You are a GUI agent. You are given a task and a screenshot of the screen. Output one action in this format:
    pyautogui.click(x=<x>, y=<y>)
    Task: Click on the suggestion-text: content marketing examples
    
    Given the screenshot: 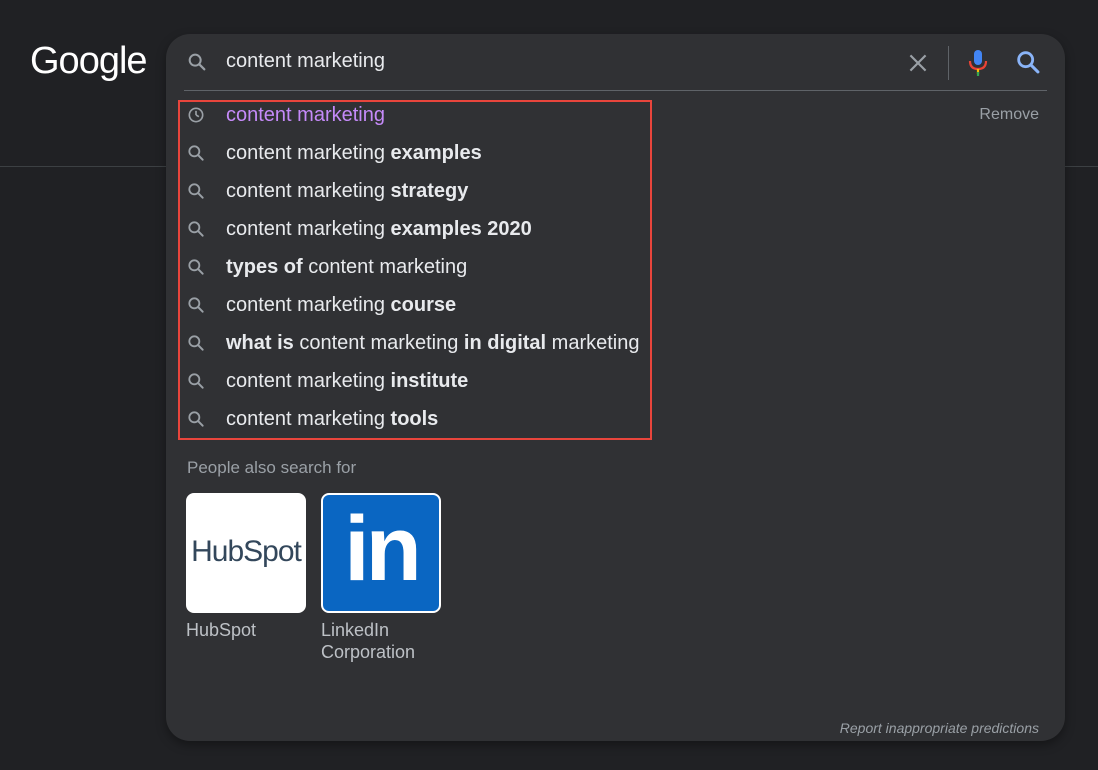 What is the action you would take?
    pyautogui.click(x=354, y=153)
    